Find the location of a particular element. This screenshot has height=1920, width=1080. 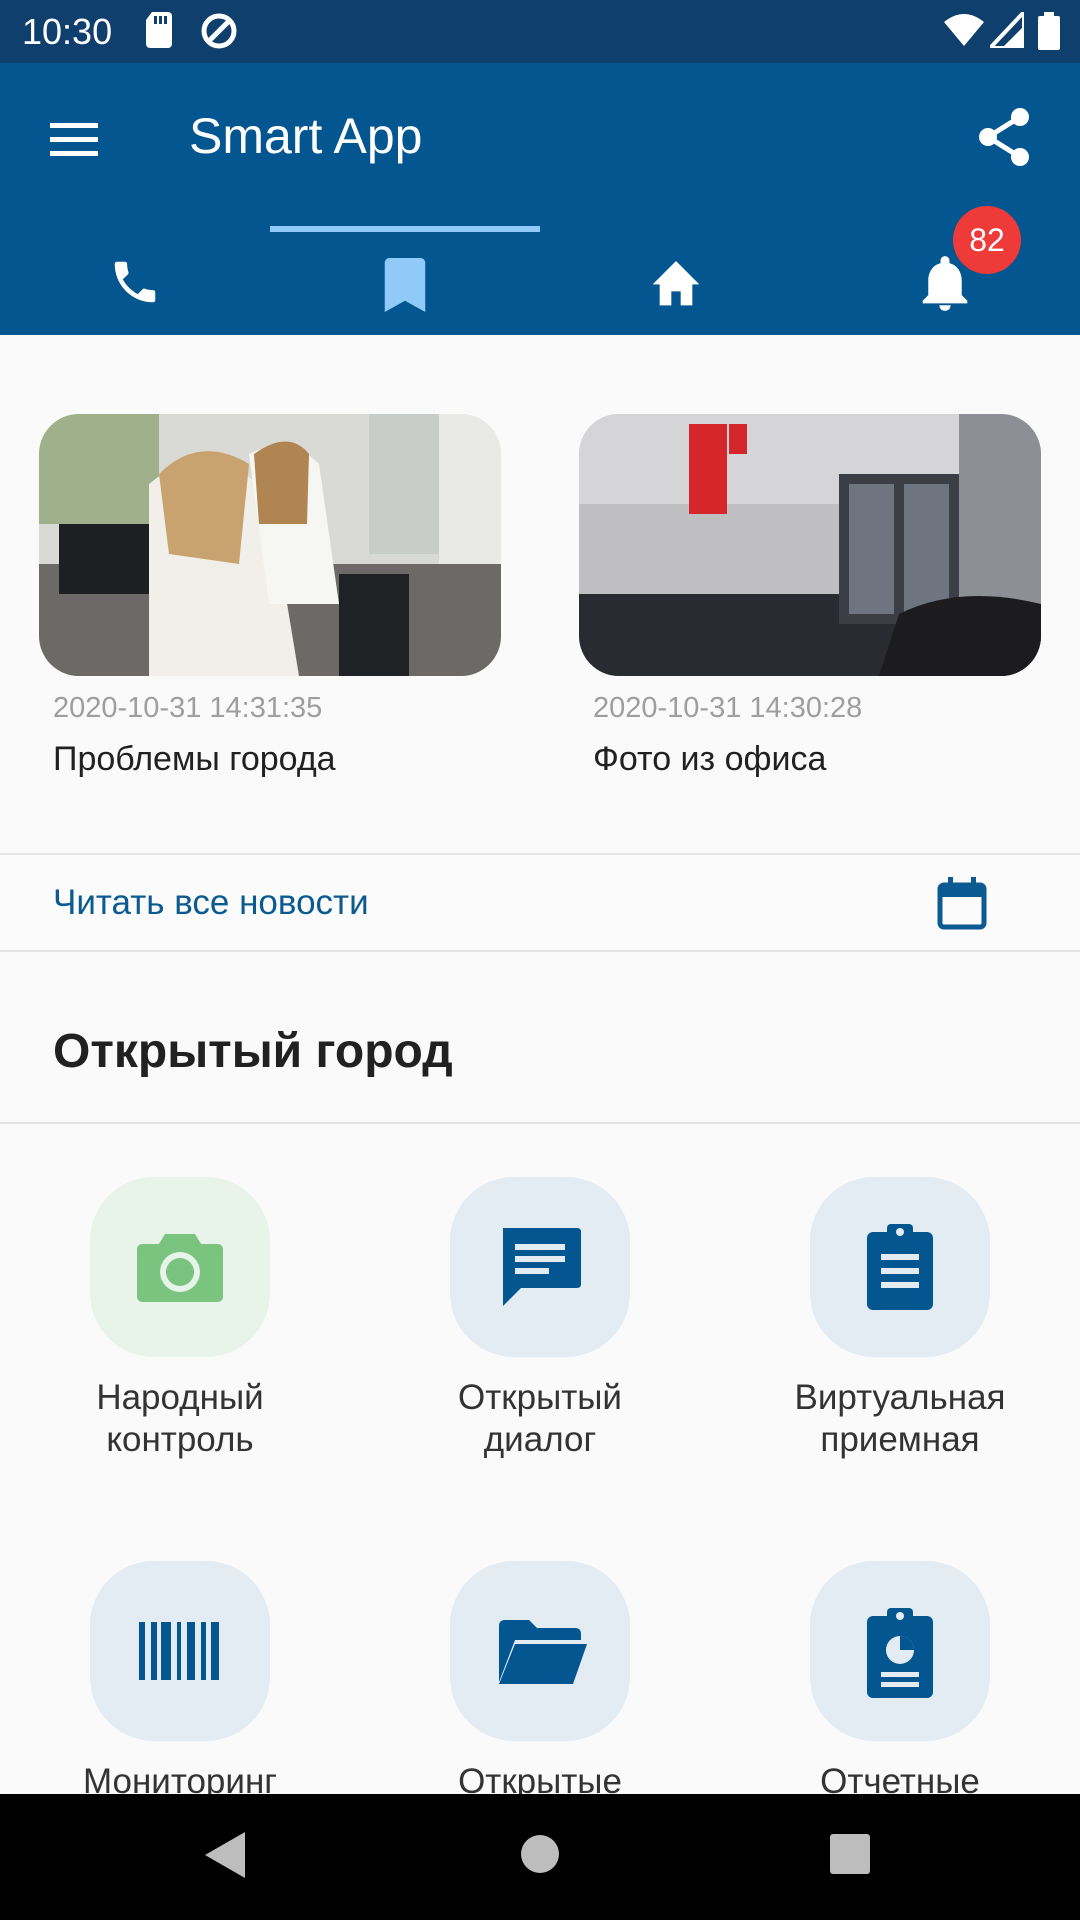

app-title: Smart App is located at coordinates (306, 136).